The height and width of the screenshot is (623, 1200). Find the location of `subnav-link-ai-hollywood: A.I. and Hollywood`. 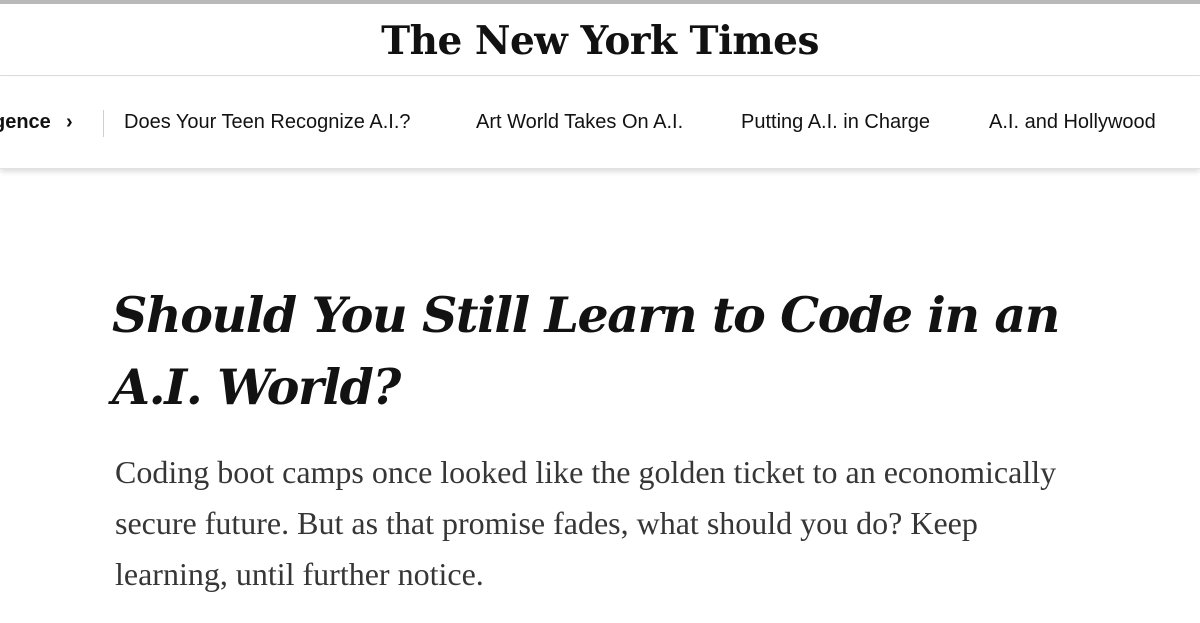

subnav-link-ai-hollywood: A.I. and Hollywood is located at coordinates (1072, 122).